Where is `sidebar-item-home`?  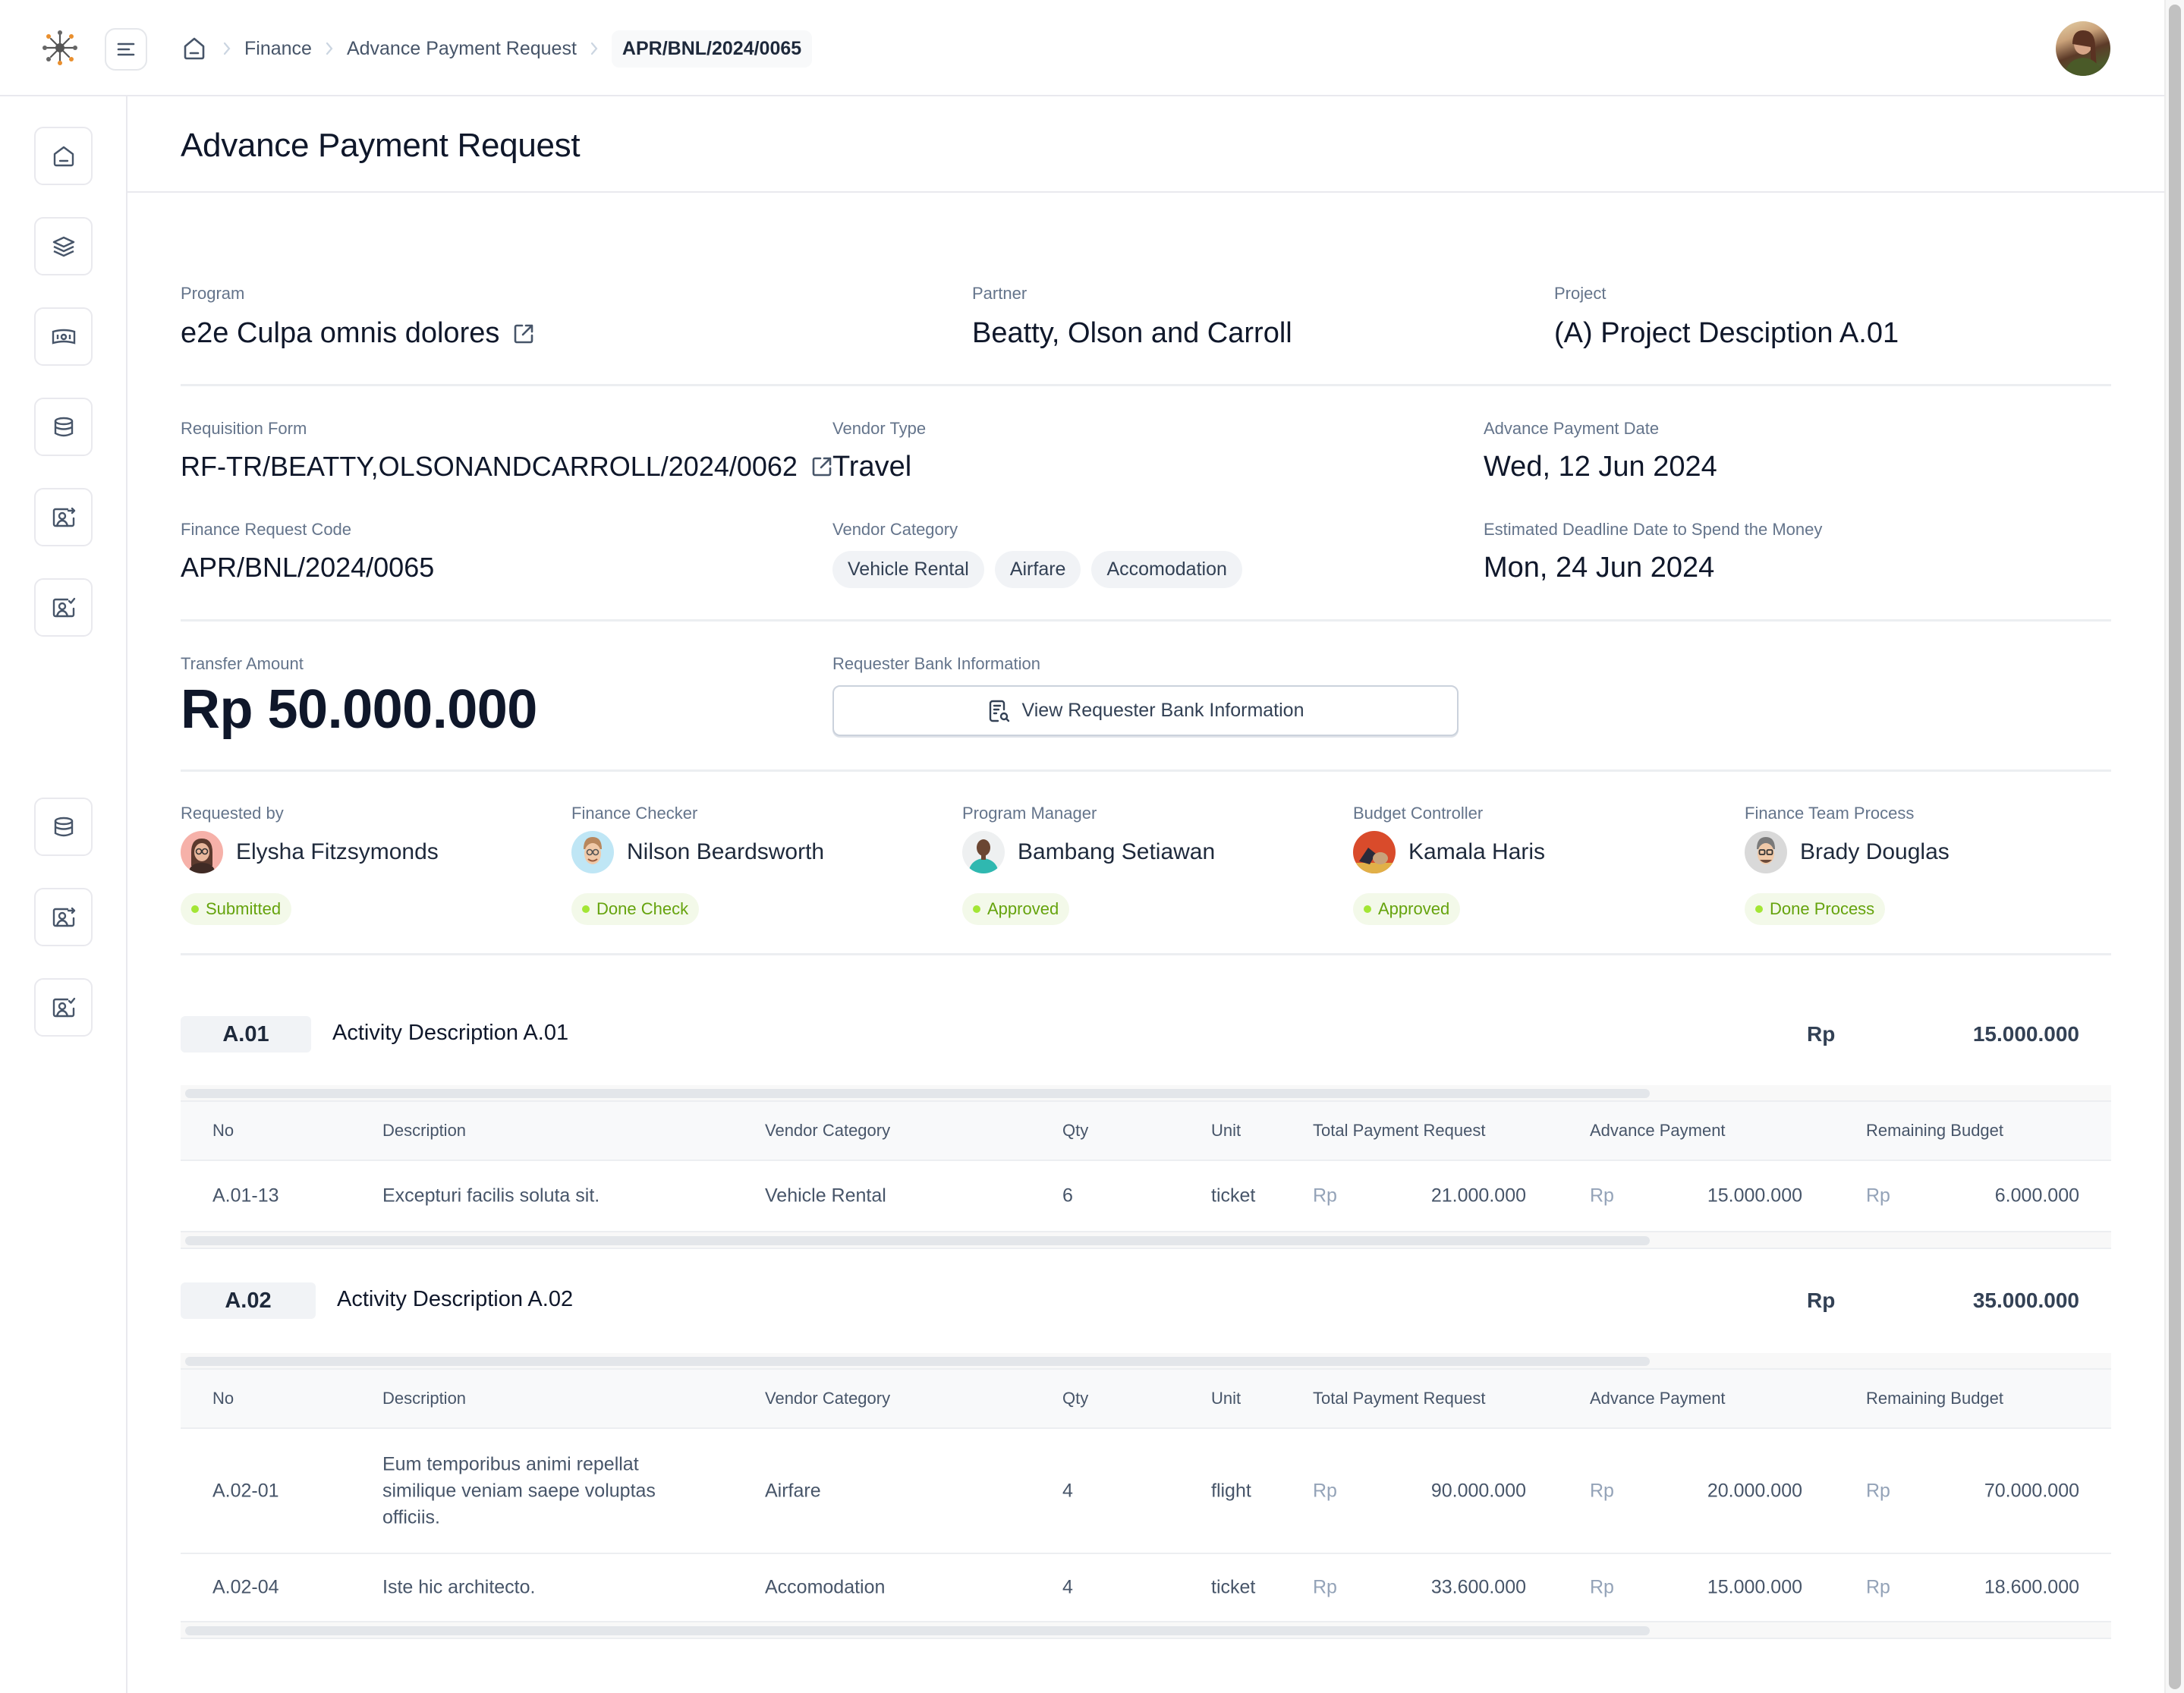
sidebar-item-home is located at coordinates (63, 156).